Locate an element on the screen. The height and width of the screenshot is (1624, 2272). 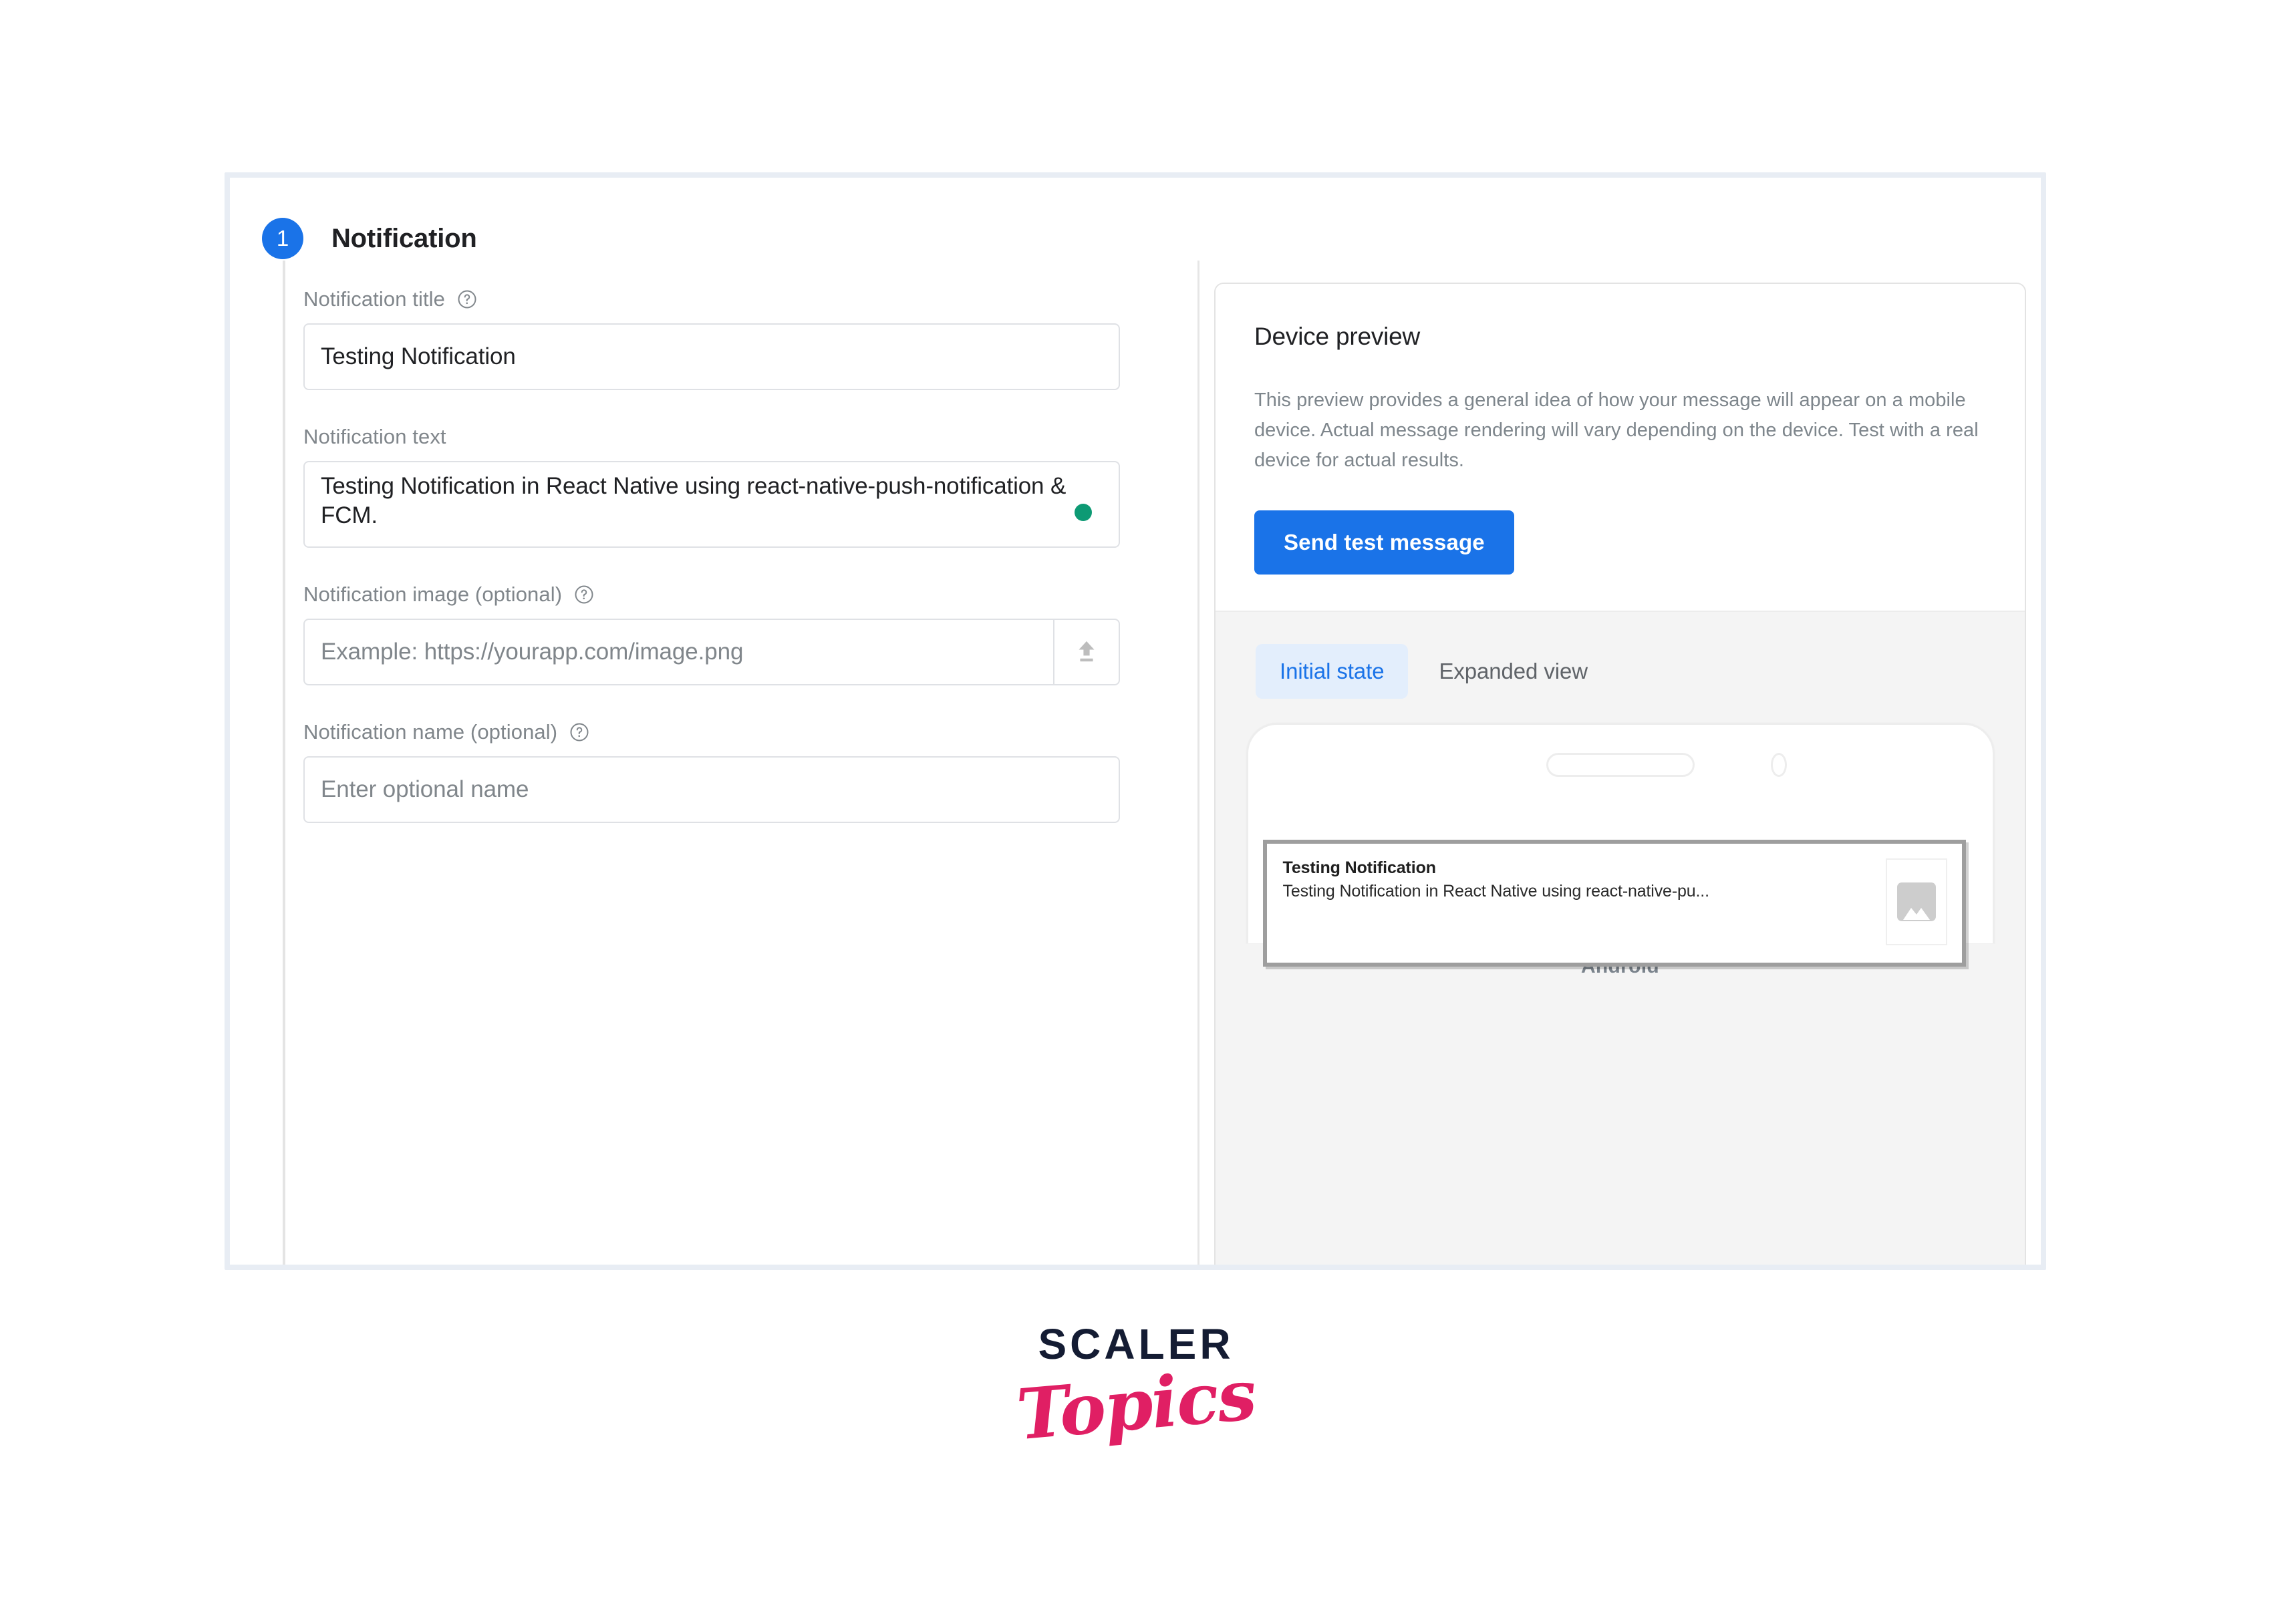
scaler-topics-logo: SCALER Topics is located at coordinates (1136, 1387).